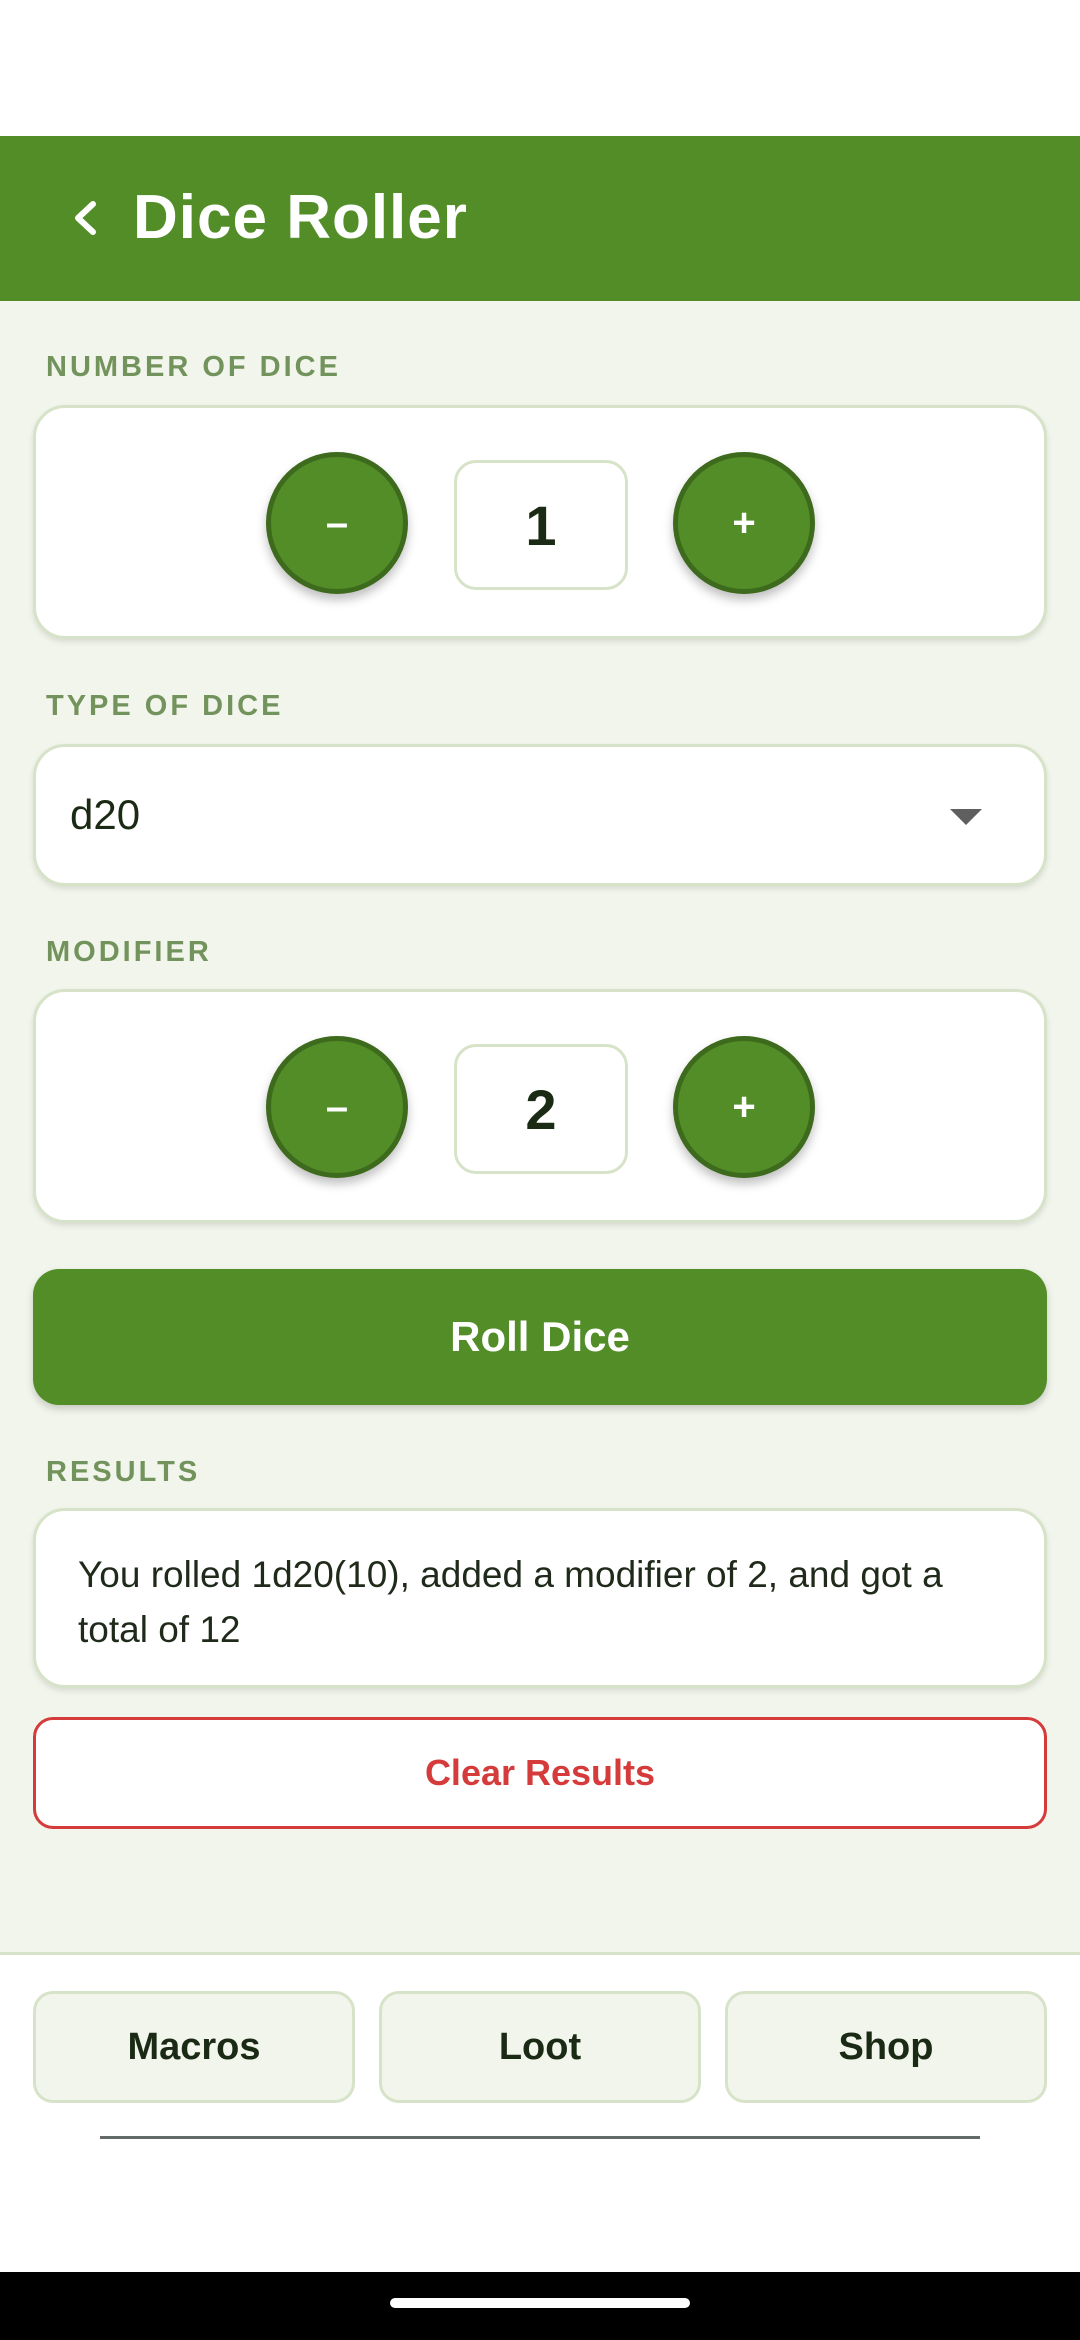 This screenshot has width=1080, height=2340. Describe the element at coordinates (540, 2303) in the screenshot. I see `home-indicator` at that location.